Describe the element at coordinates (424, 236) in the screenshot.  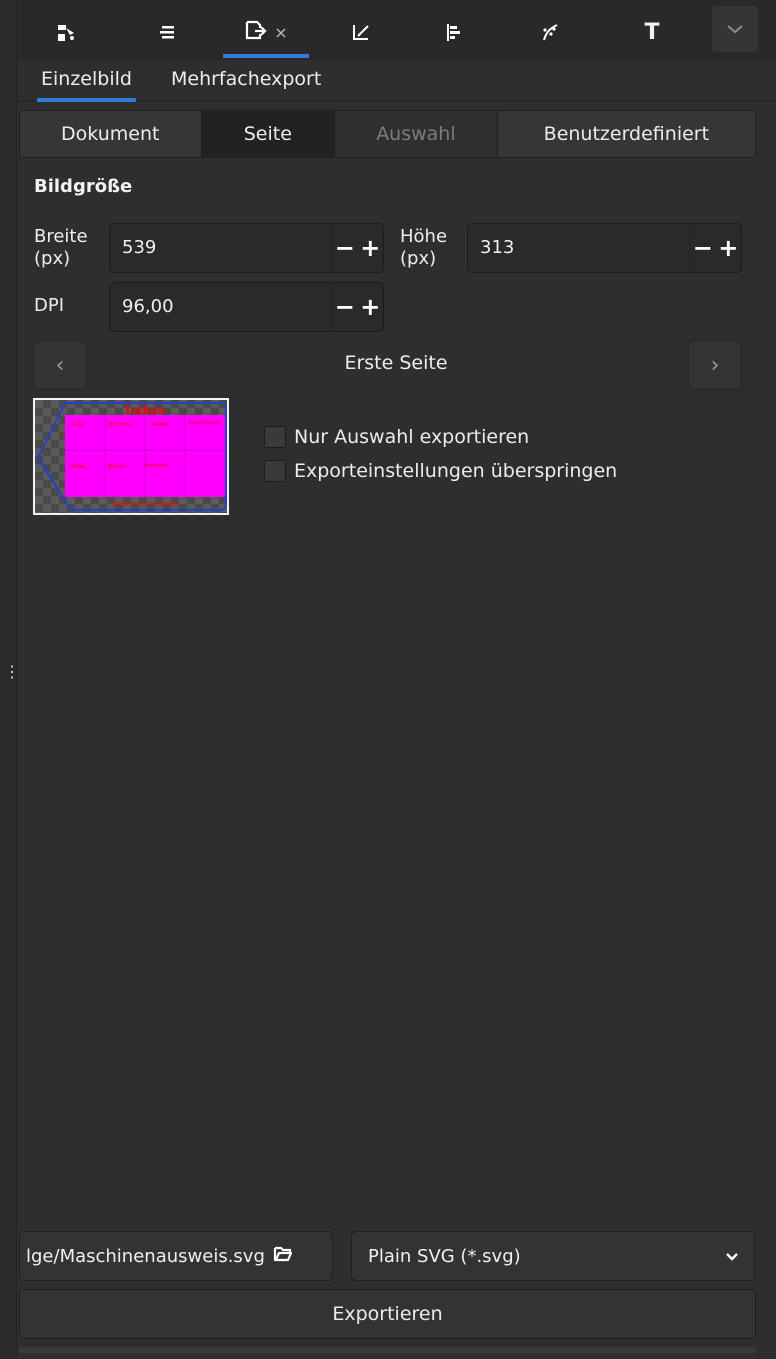
I see `height-label-text: Höhe` at that location.